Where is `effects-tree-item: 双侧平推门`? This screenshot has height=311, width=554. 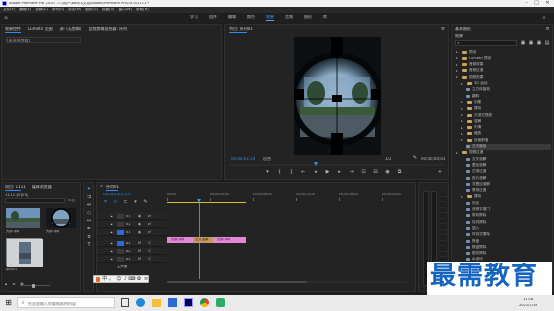 effects-tree-item: 双侧平推门 is located at coordinates (508, 210).